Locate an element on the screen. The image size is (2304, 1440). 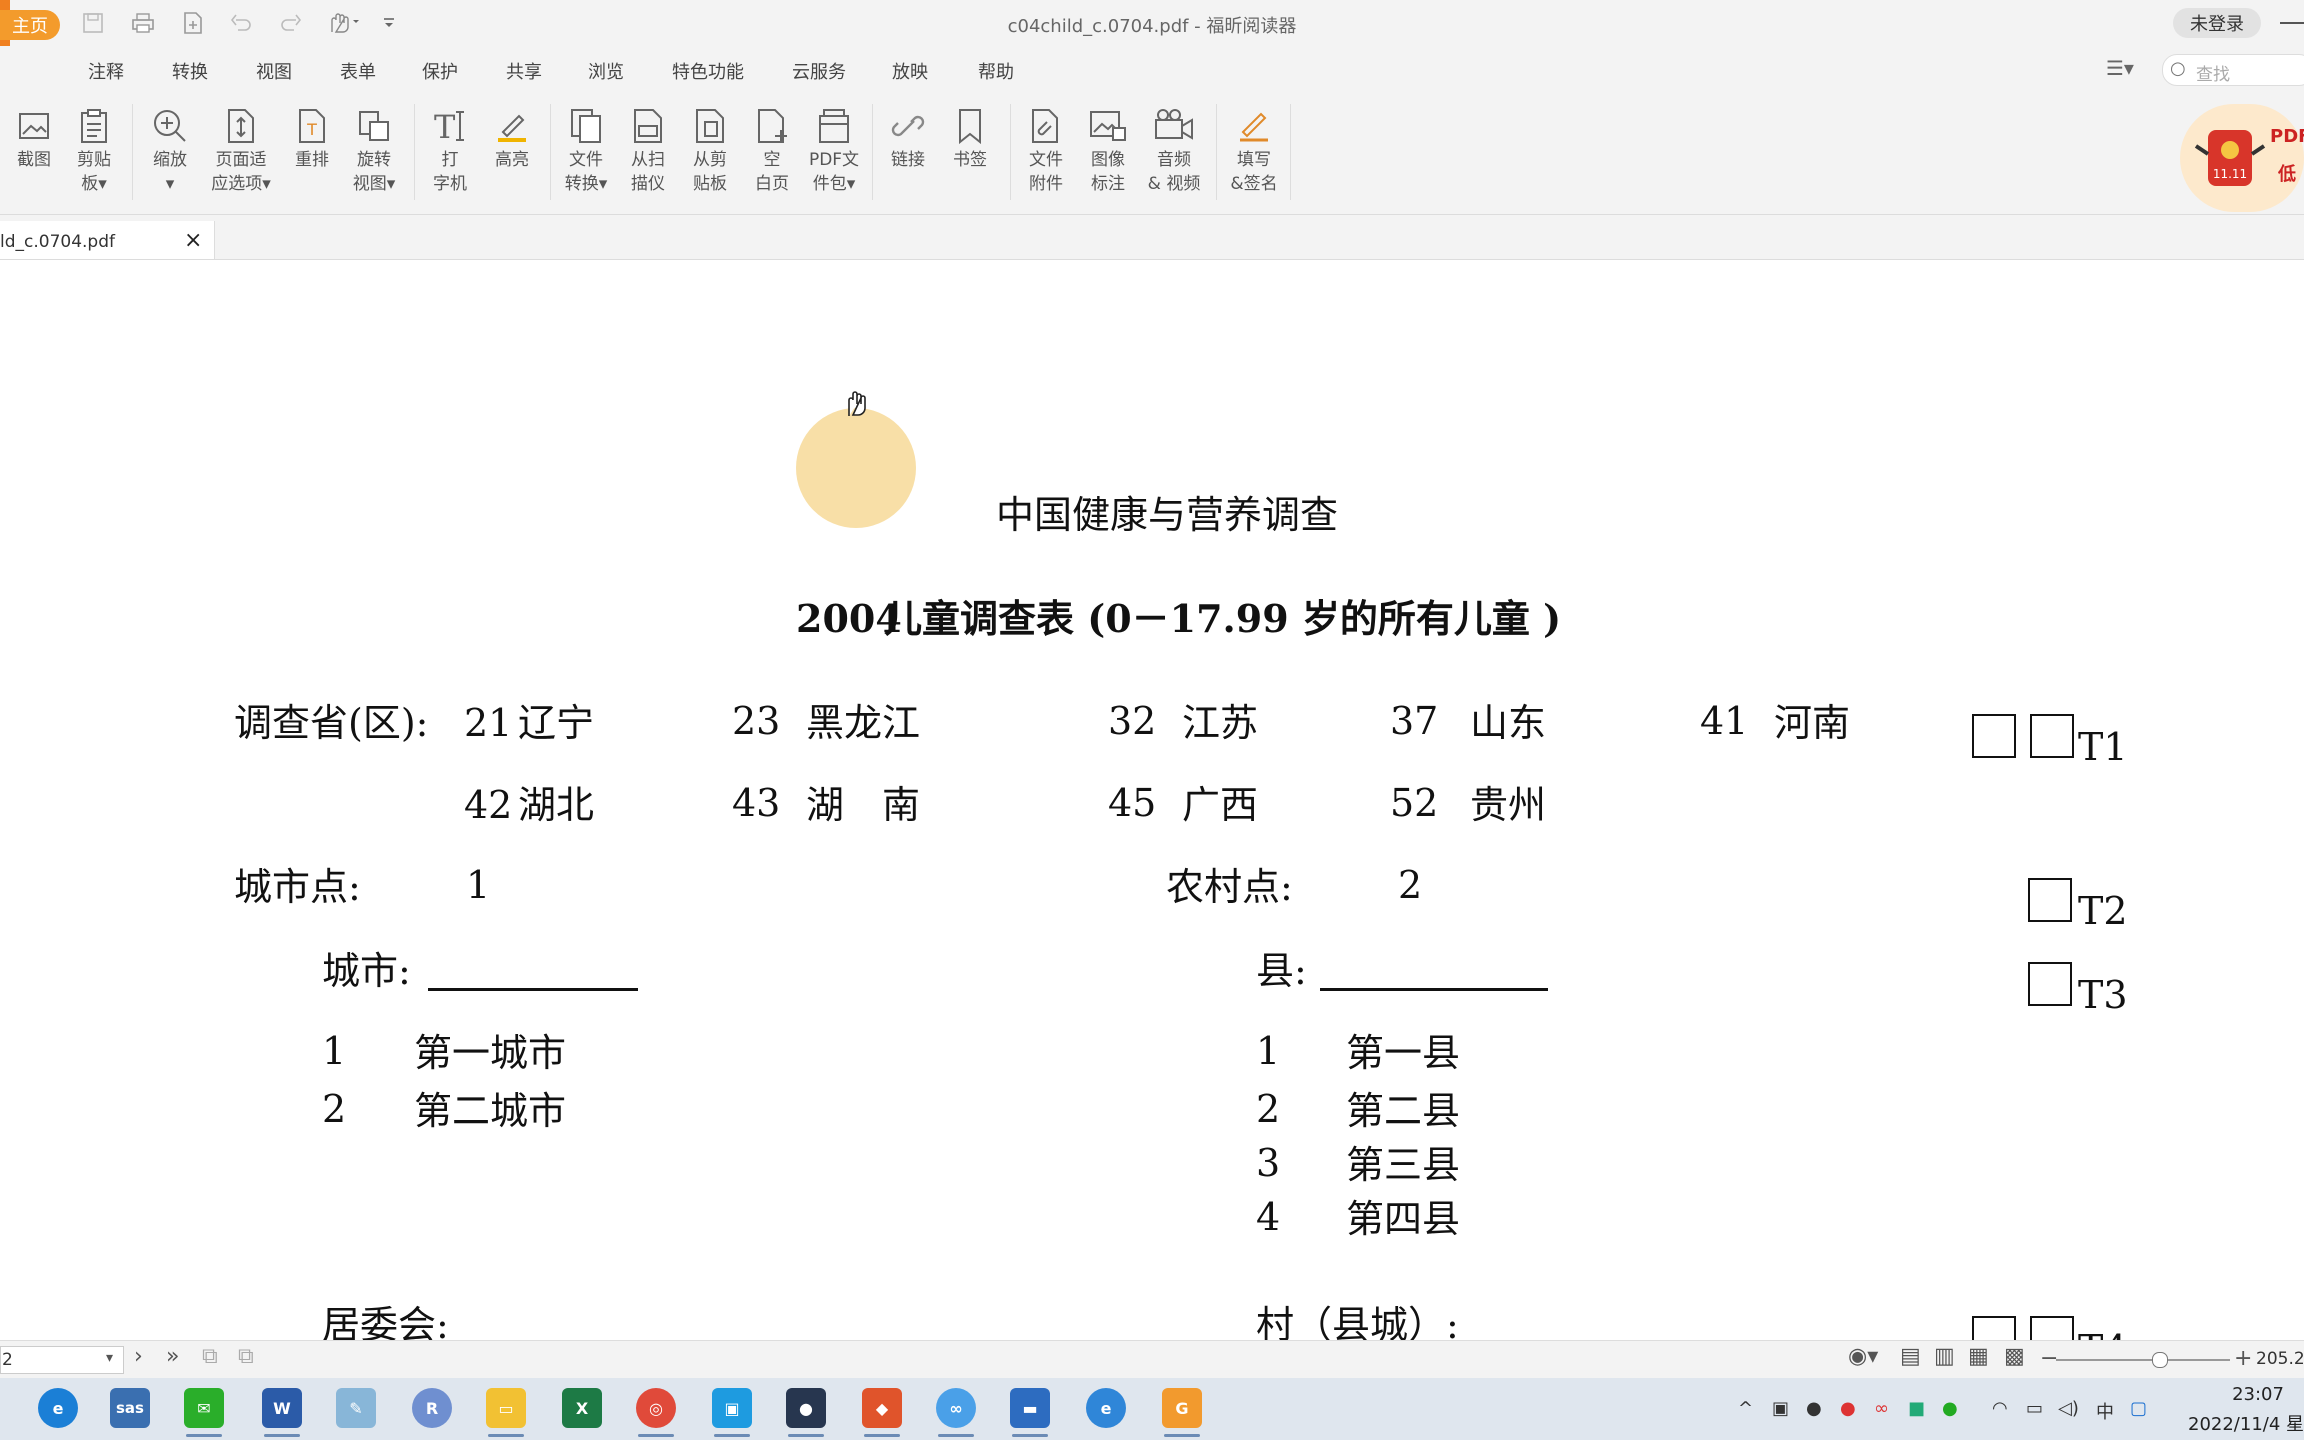
menu-view: 视图 is located at coordinates (274, 71).